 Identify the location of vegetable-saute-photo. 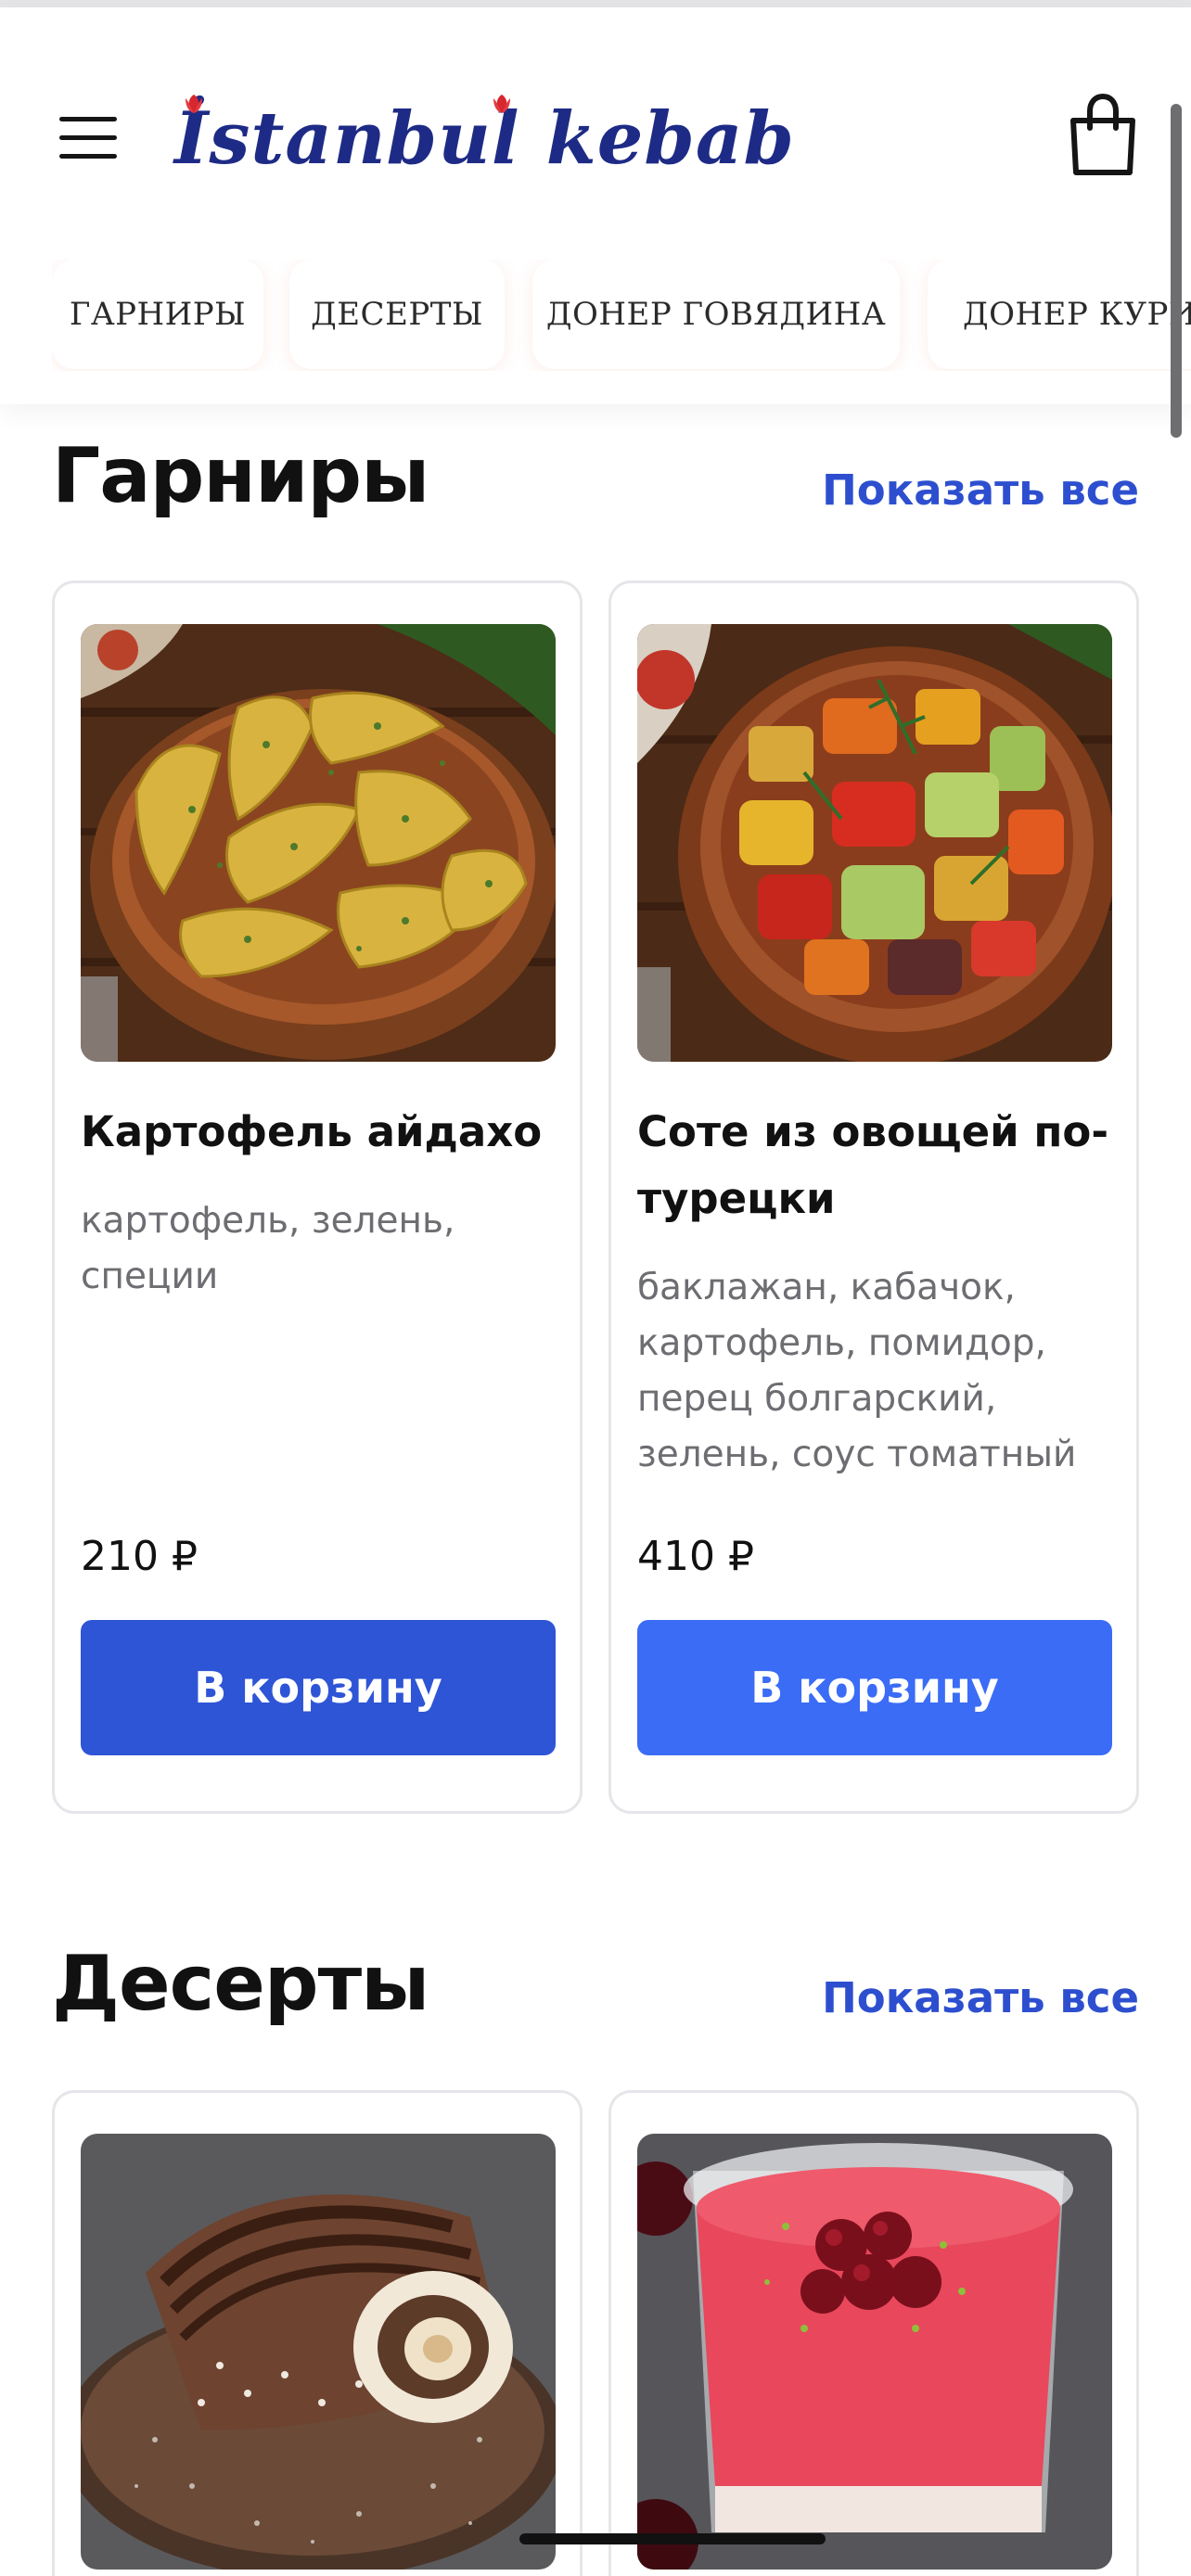
(874, 843).